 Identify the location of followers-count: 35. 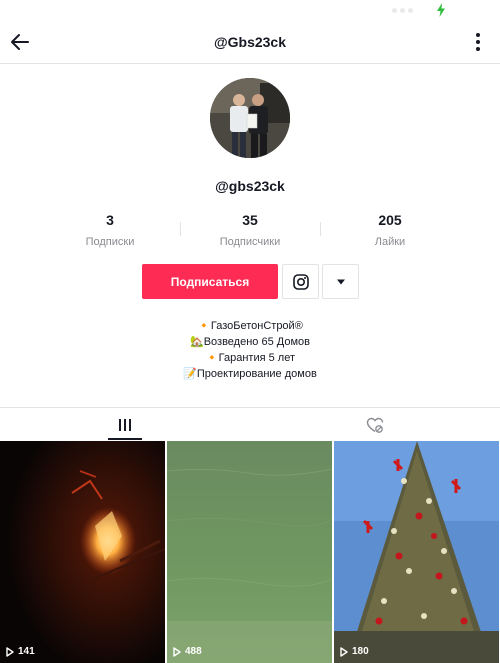
(250, 220).